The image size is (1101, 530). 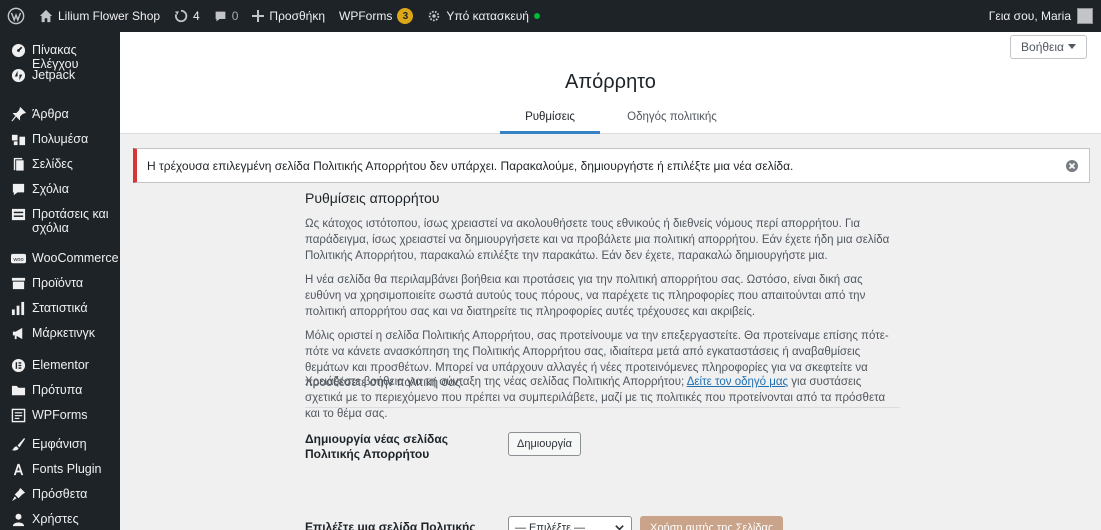 I want to click on caret-down-icon, so click(x=1072, y=46).